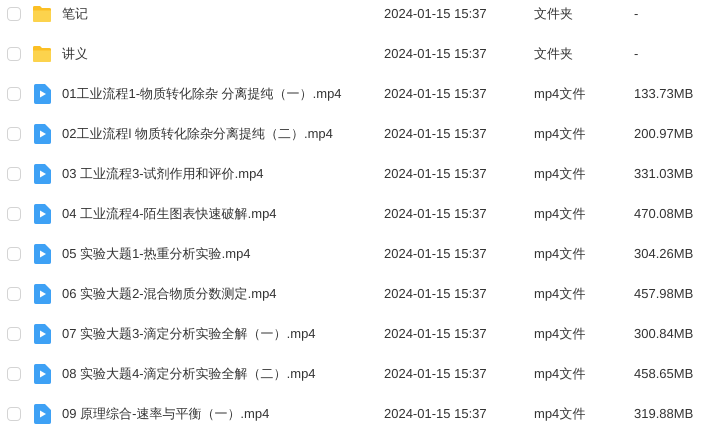 This screenshot has height=428, width=718. Describe the element at coordinates (222, 14) in the screenshot. I see `file-name: 笔记` at that location.